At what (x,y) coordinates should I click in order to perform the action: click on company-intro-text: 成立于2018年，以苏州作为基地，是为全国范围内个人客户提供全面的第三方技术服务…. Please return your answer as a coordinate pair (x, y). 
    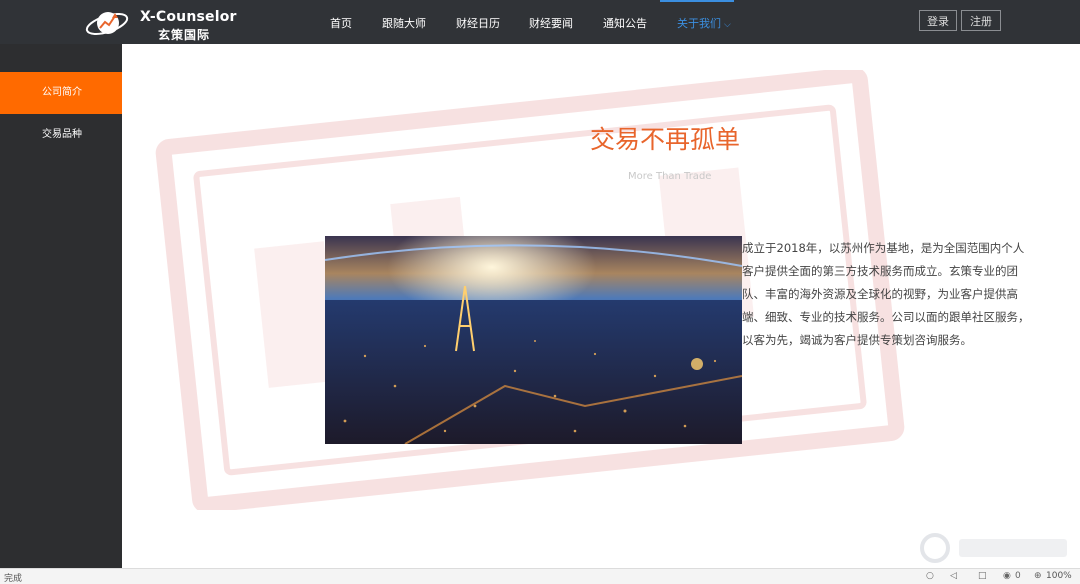
    Looking at the image, I should click on (886, 294).